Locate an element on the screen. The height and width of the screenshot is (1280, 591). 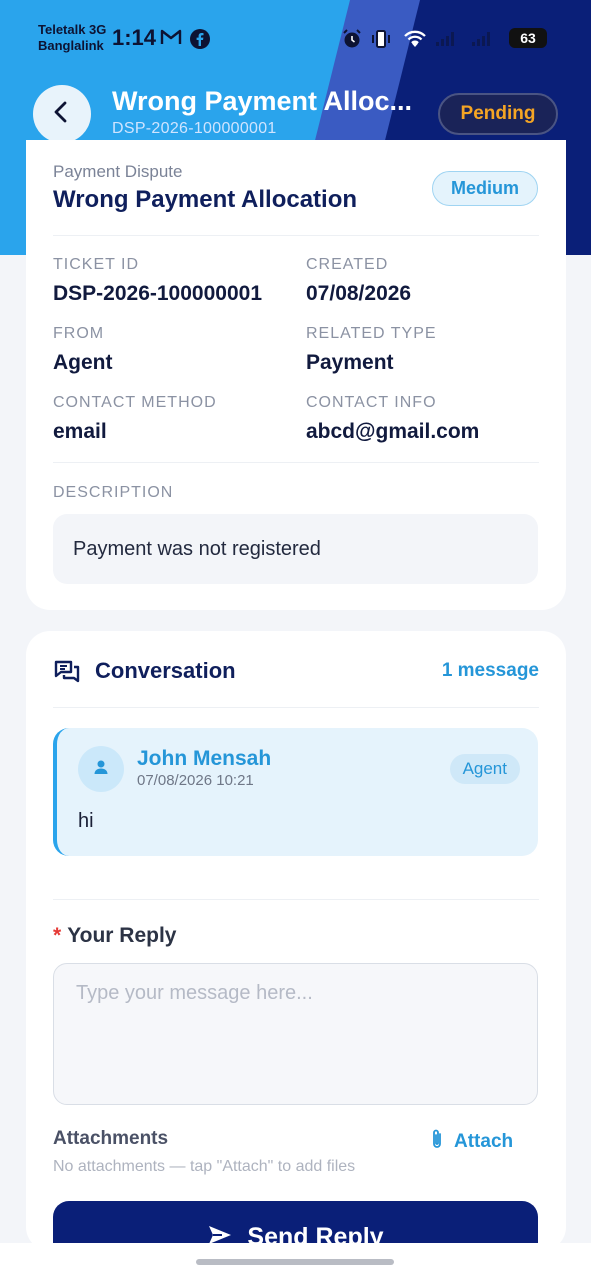
priority-badge: Medium is located at coordinates (485, 188).